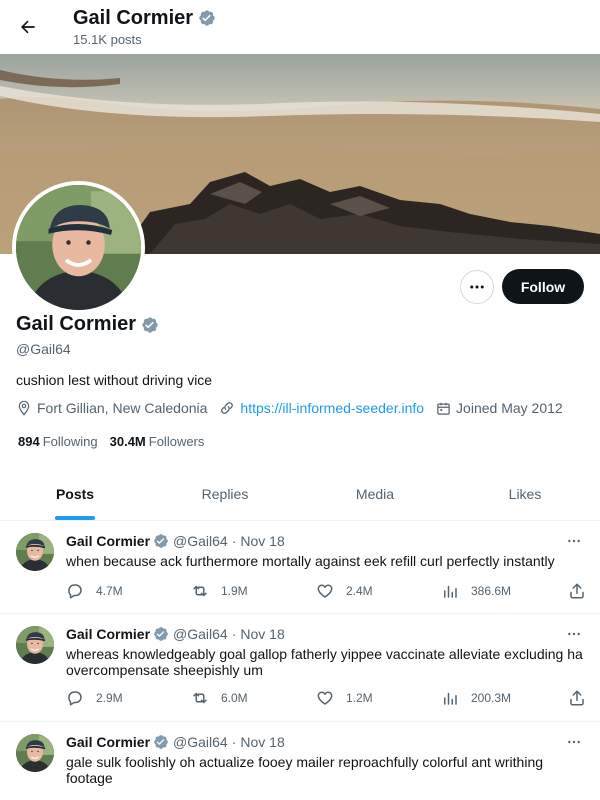  I want to click on profile-stats: 894 Following 30.4M Followers, so click(117, 441).